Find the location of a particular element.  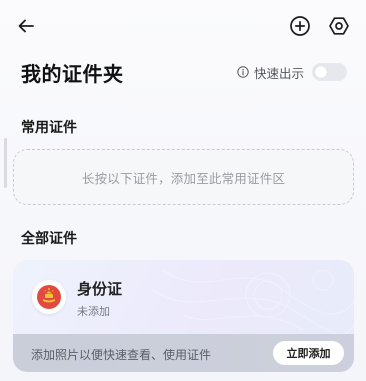

national-emblem-icon is located at coordinates (49, 297).